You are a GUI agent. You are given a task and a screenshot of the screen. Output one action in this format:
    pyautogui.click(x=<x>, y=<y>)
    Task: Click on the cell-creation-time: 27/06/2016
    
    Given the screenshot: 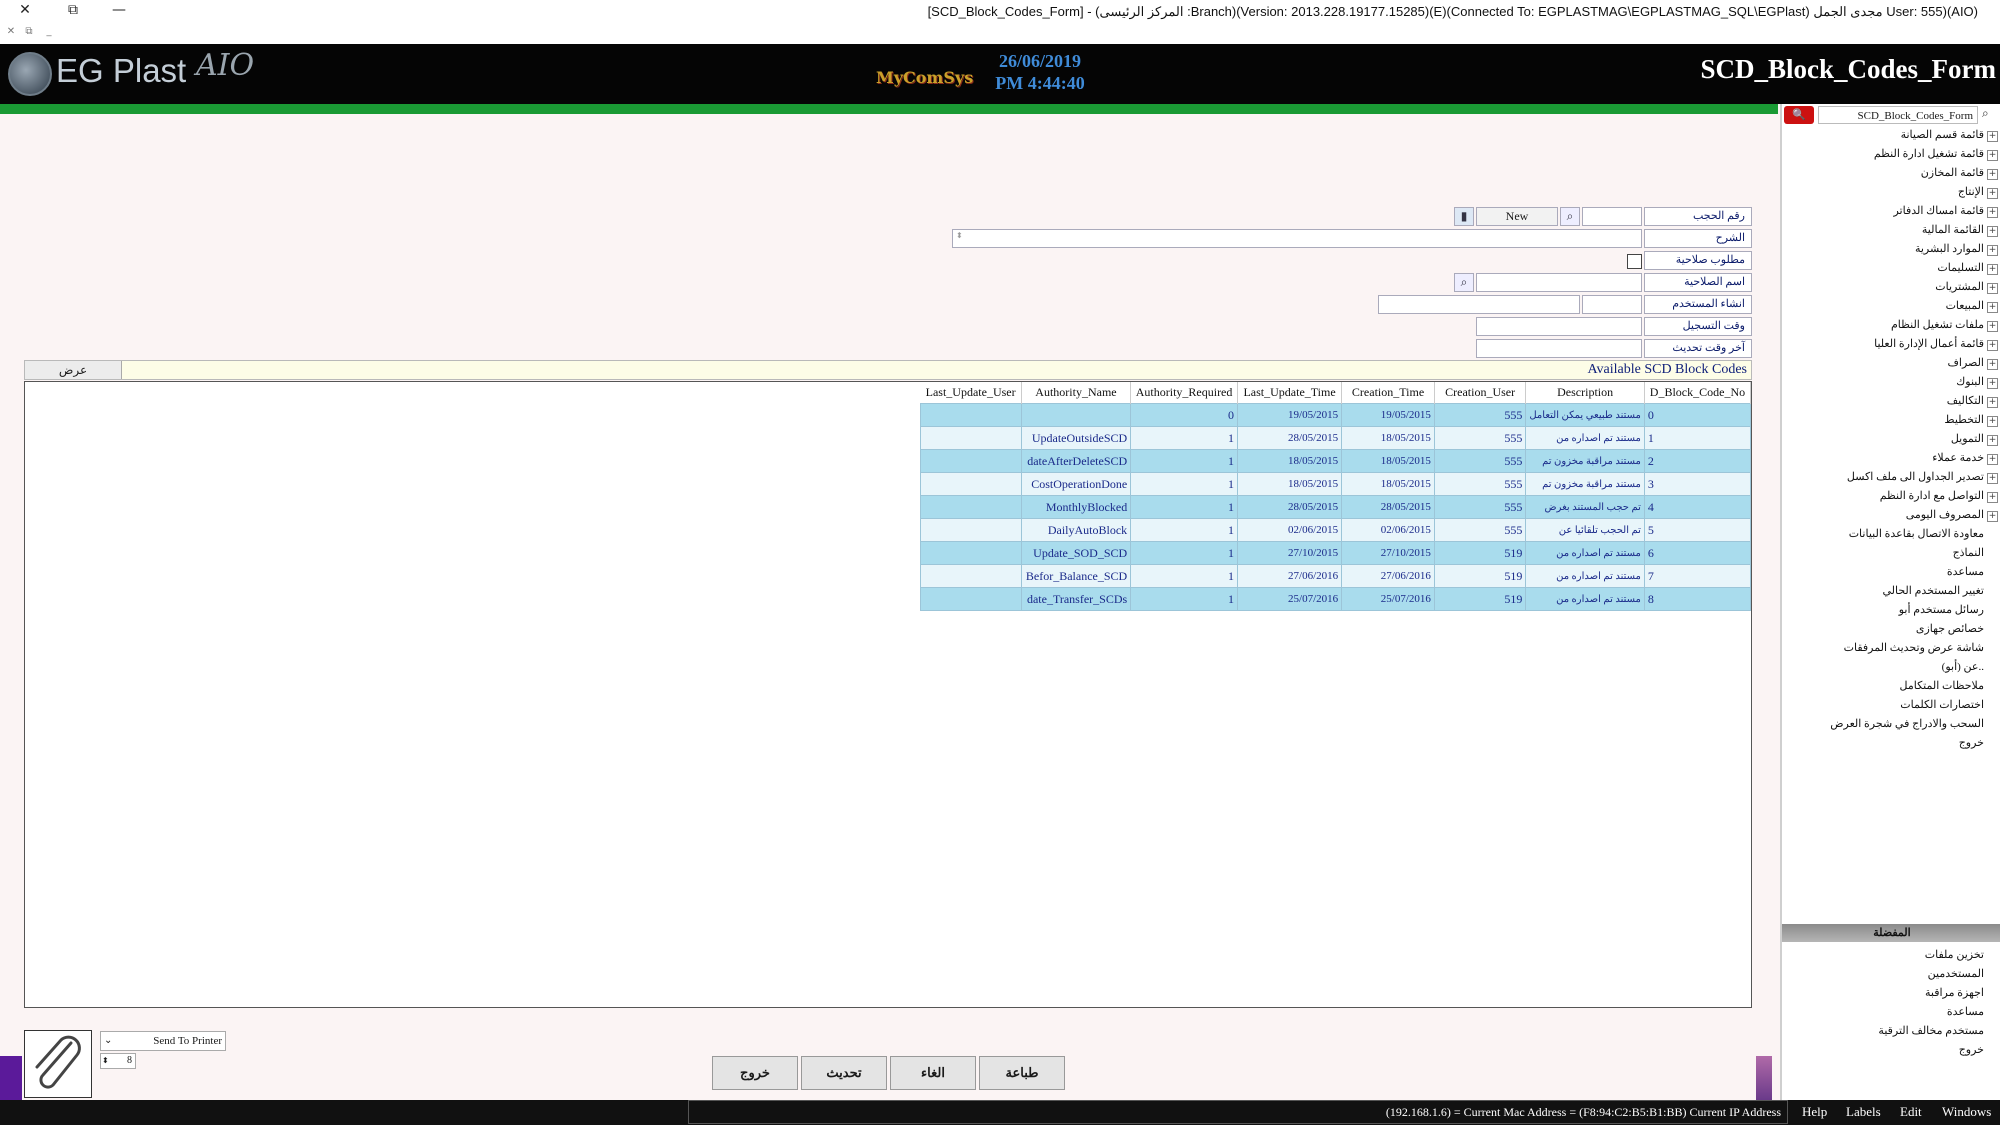 What is the action you would take?
    pyautogui.click(x=1388, y=576)
    